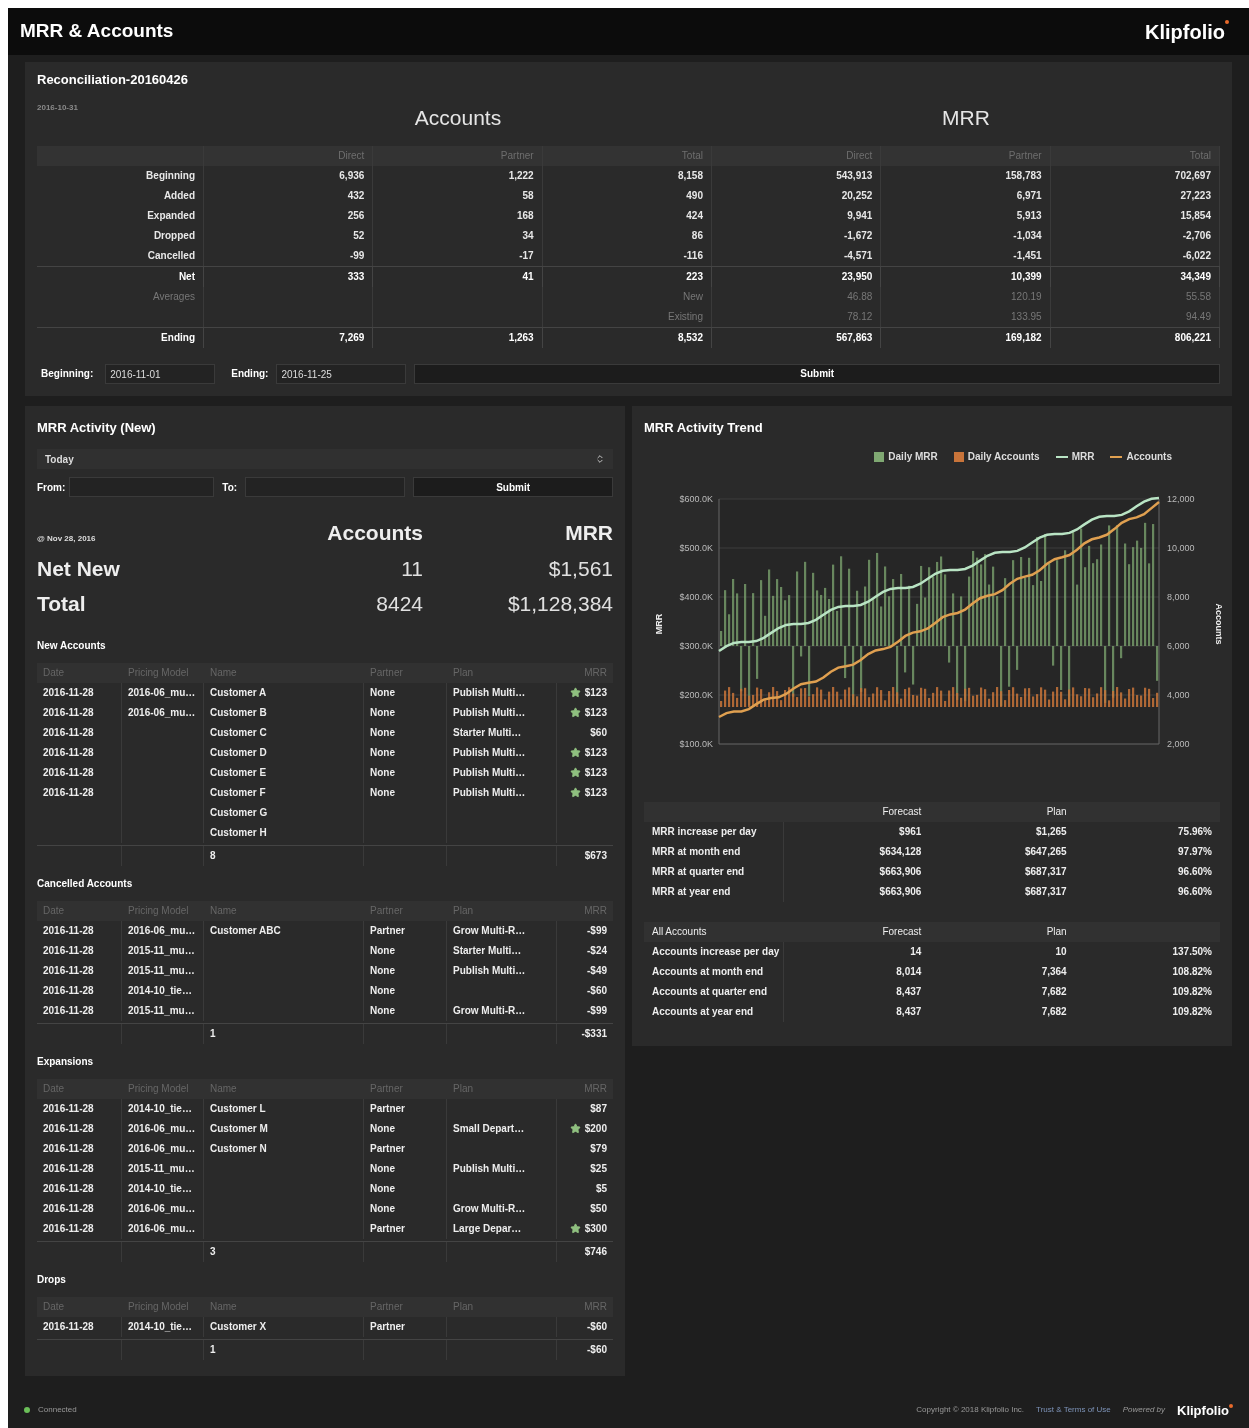 This screenshot has width=1249, height=1428. Describe the element at coordinates (913, 456) in the screenshot. I see `legend-label: Daily MRR` at that location.